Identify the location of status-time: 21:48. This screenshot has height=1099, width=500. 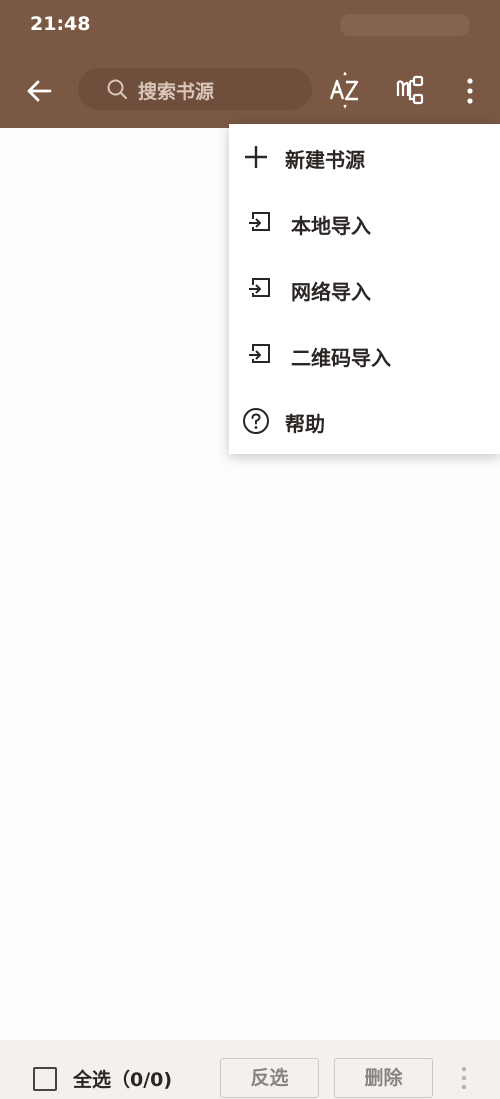
(60, 24).